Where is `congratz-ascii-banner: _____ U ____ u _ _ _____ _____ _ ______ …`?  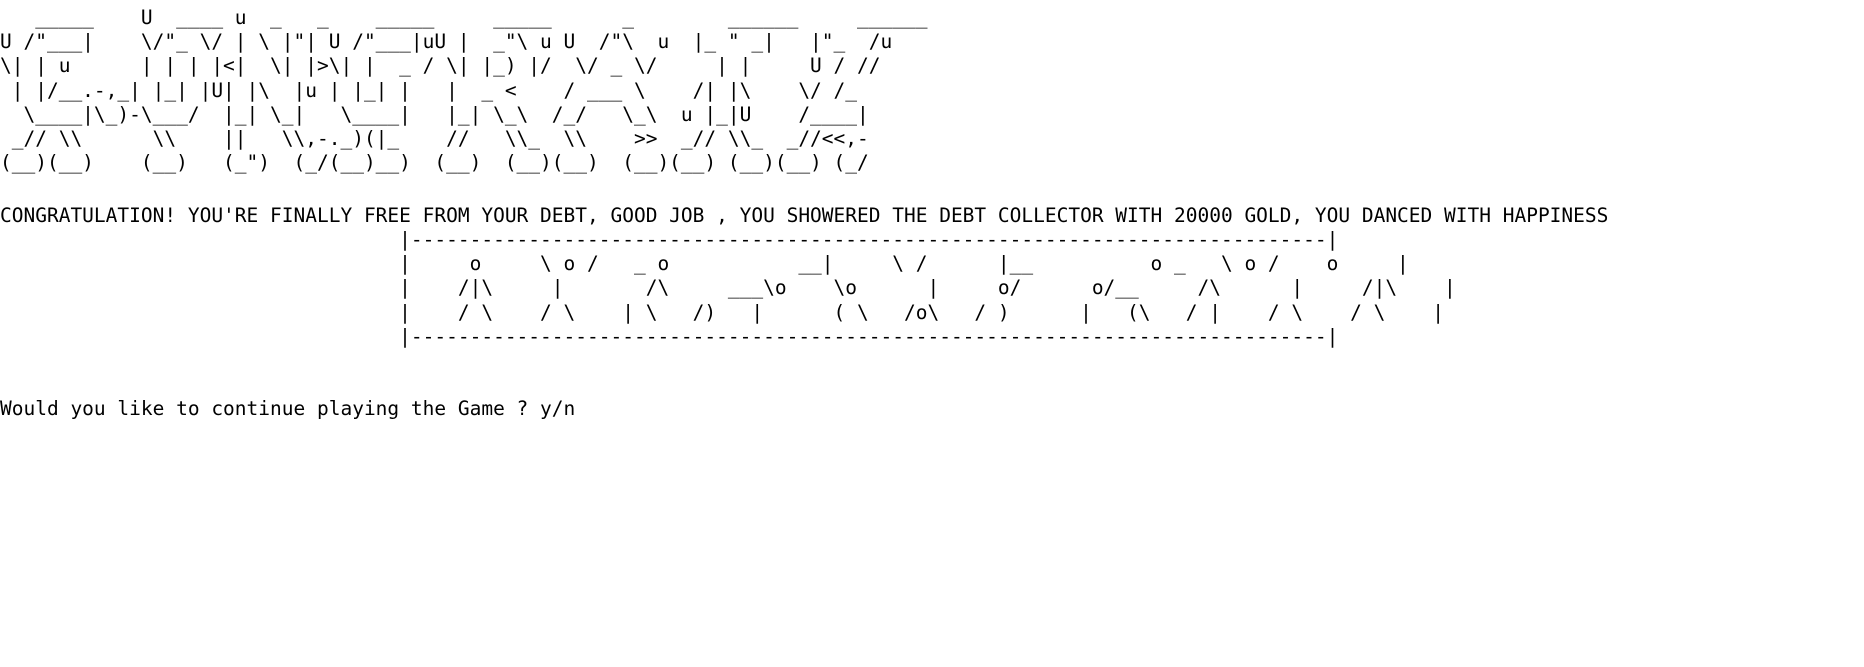
congratz-ascii-banner: _____ U ____ u _ _ _____ _____ _ ______ … is located at coordinates (464, 90).